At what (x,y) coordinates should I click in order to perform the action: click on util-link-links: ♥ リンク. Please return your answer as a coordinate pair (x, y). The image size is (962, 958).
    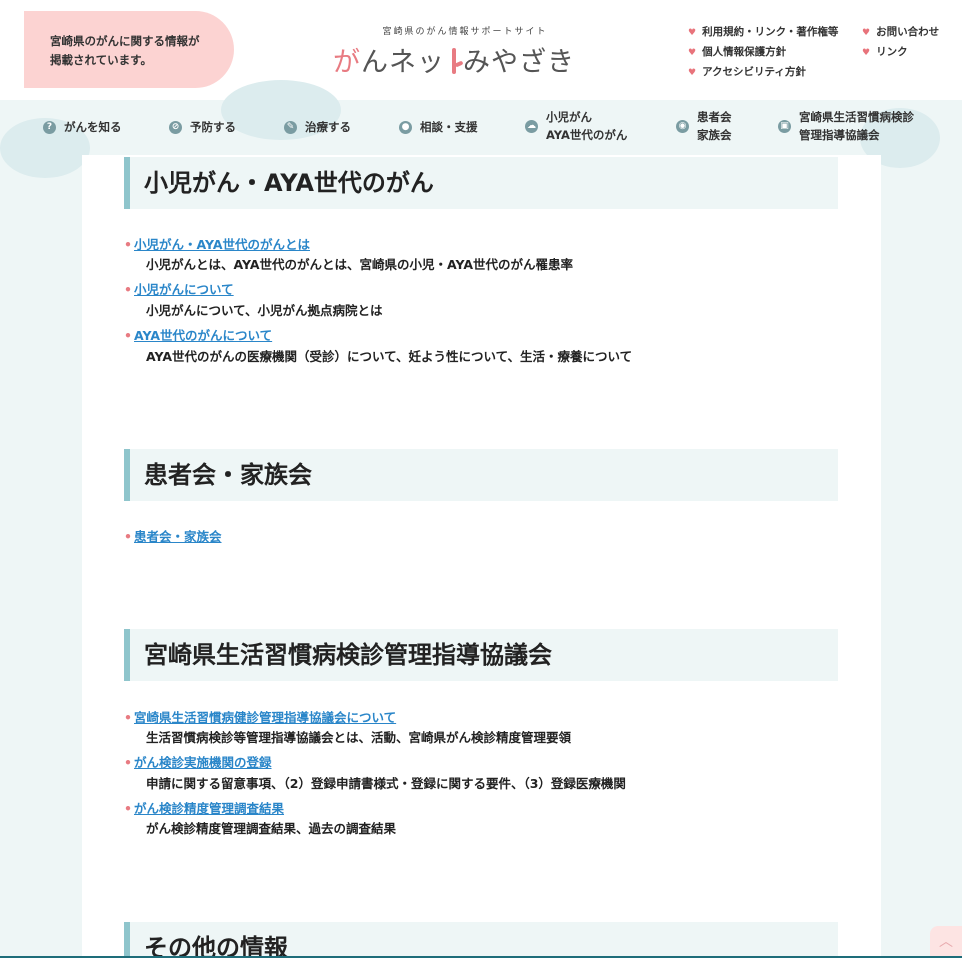
    Looking at the image, I should click on (885, 51).